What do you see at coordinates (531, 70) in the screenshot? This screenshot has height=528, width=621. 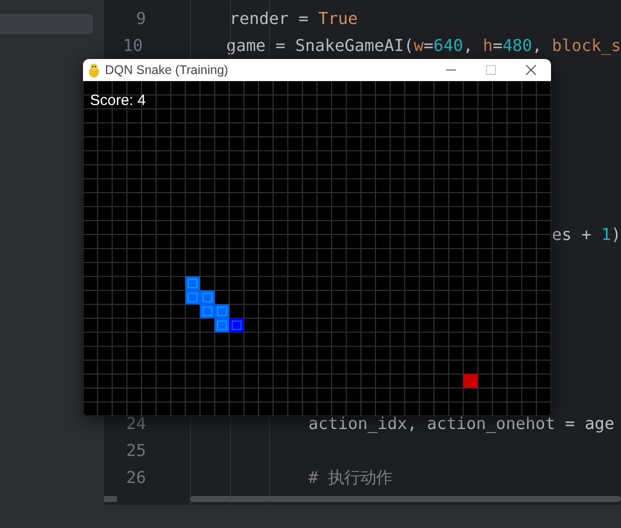 I see `close-icon` at bounding box center [531, 70].